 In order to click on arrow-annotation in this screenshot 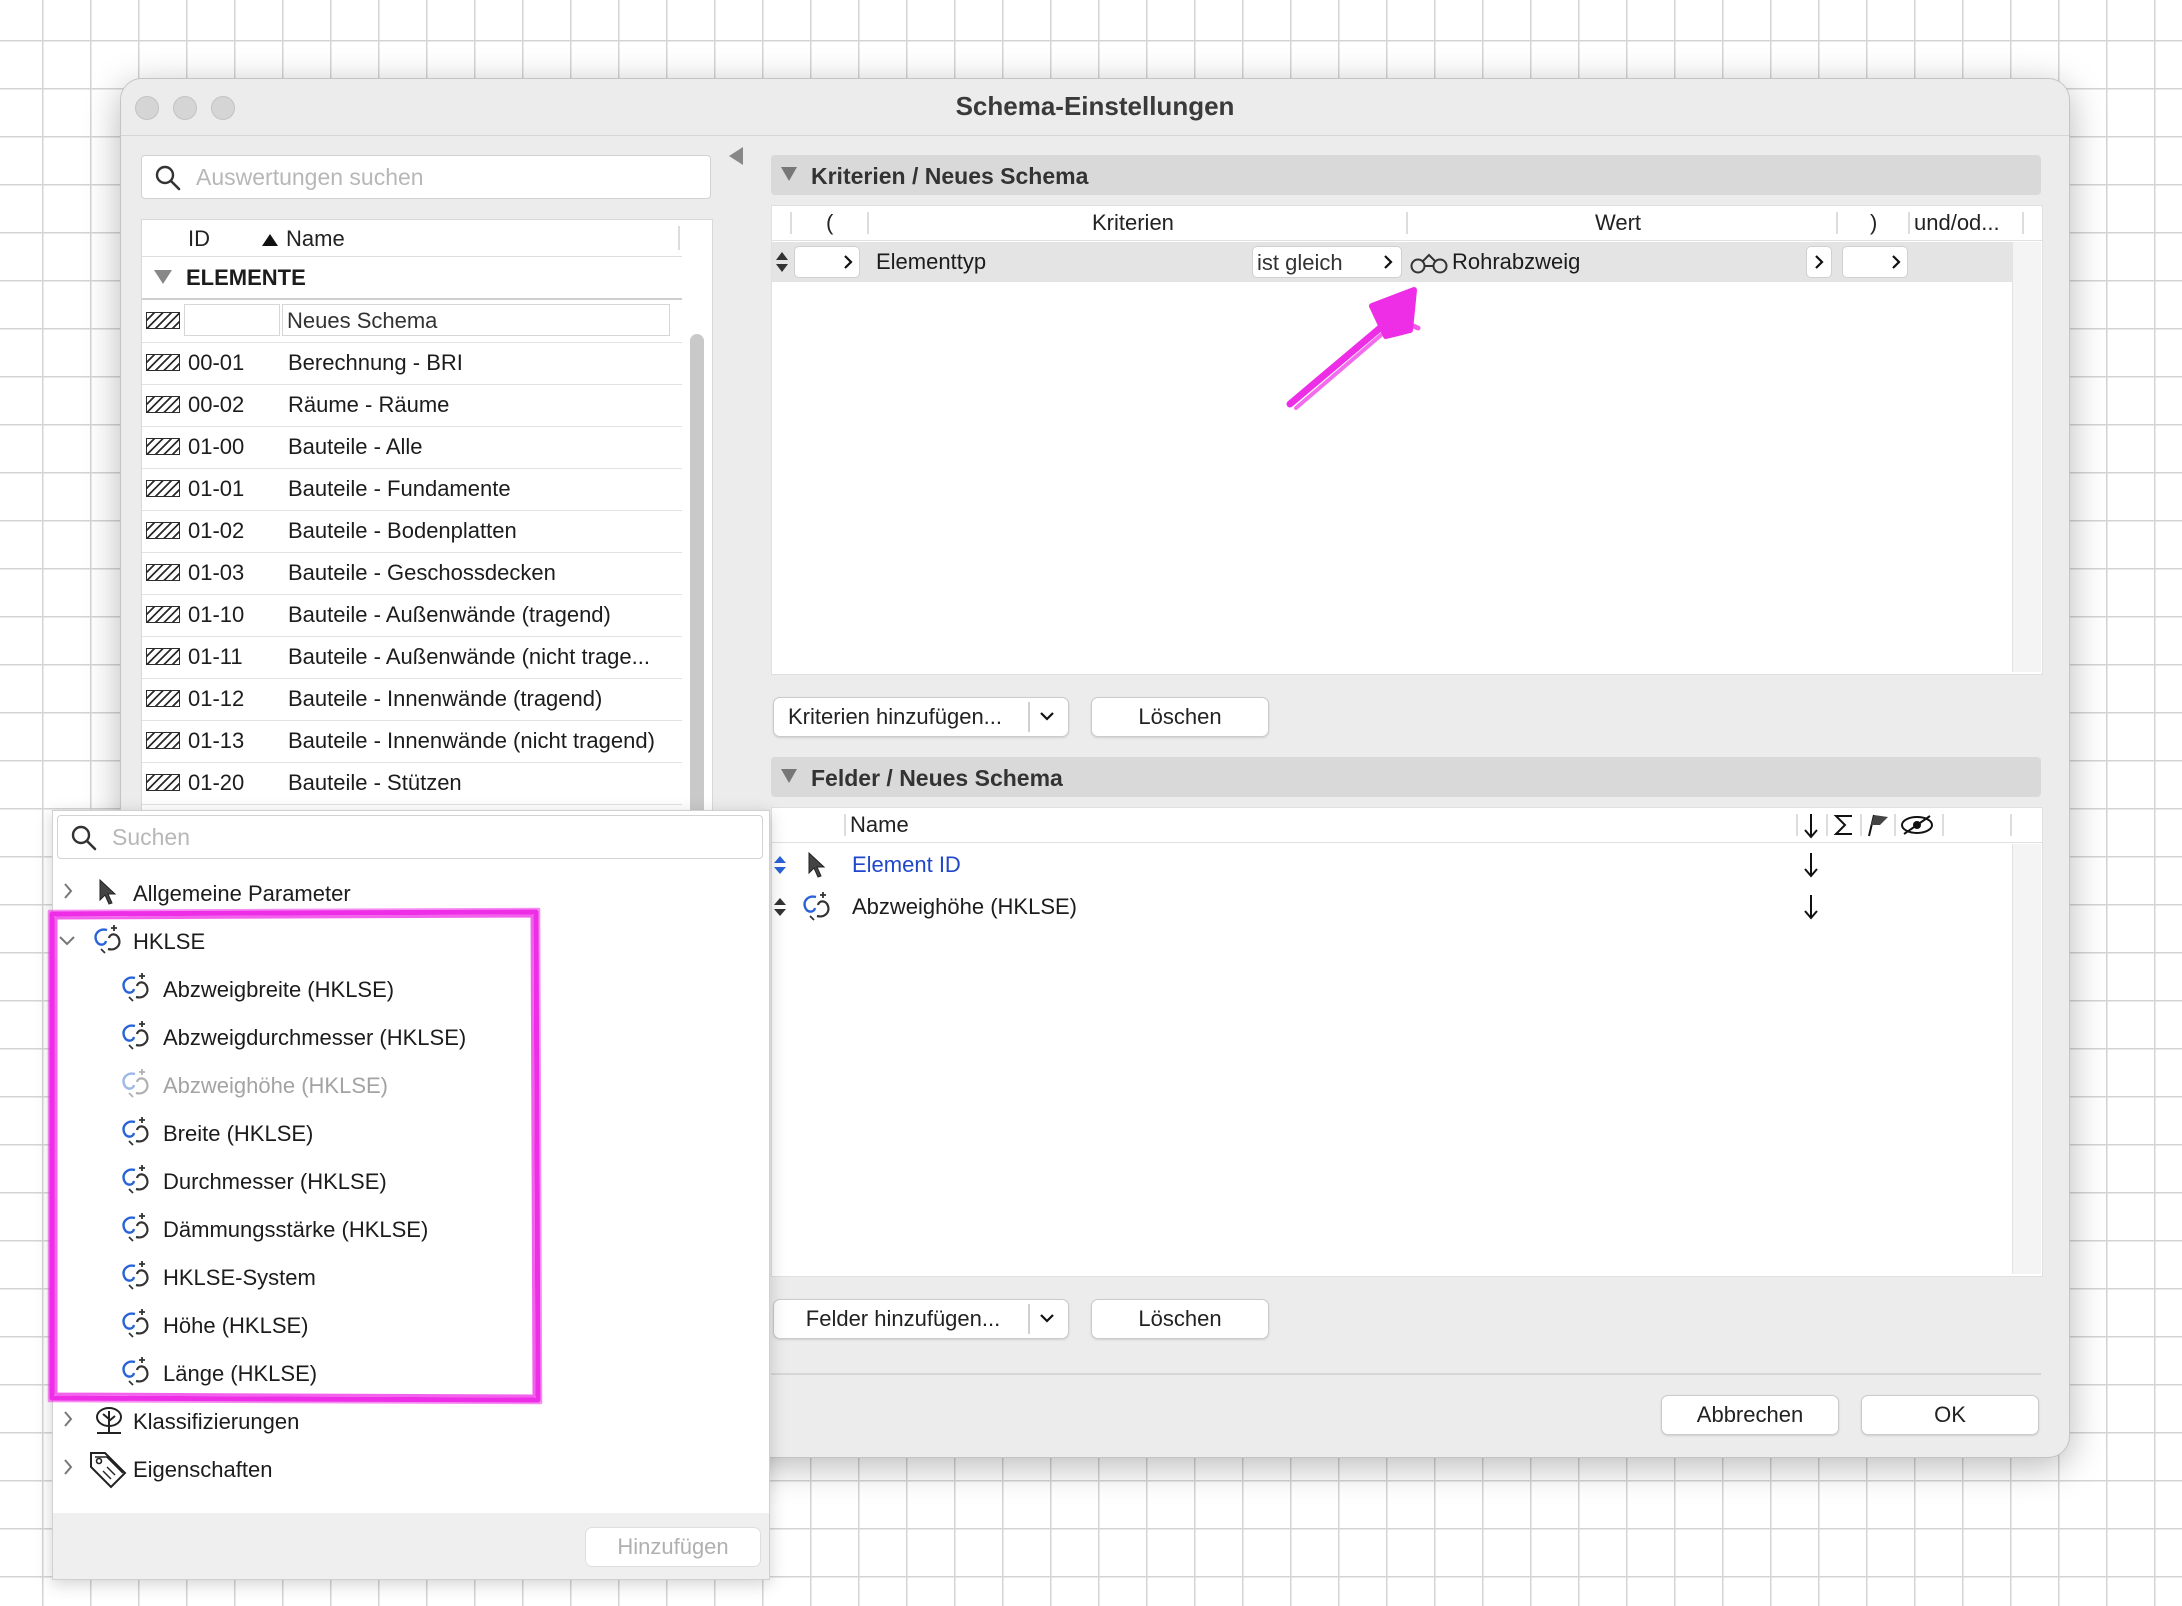, I will do `click(1353, 348)`.